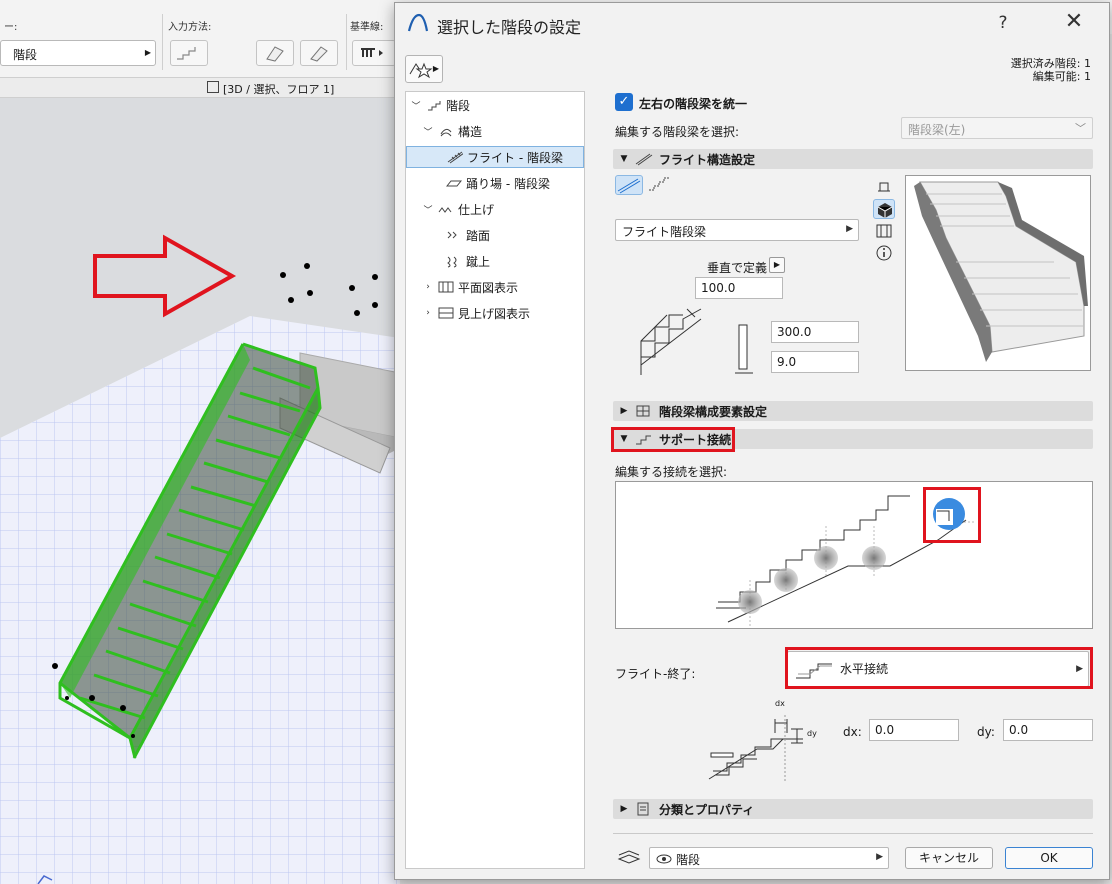 The width and height of the screenshot is (1112, 884). What do you see at coordinates (854, 555) in the screenshot?
I see `connection-selector` at bounding box center [854, 555].